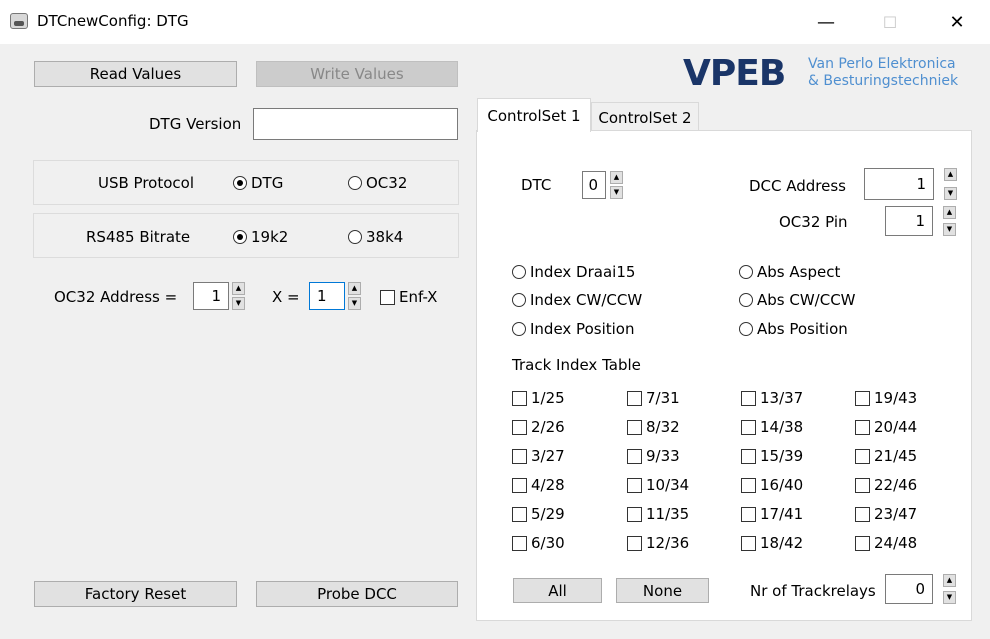 This screenshot has height=639, width=990. Describe the element at coordinates (538, 398) in the screenshot. I see `track-checkbox: 1/25` at that location.